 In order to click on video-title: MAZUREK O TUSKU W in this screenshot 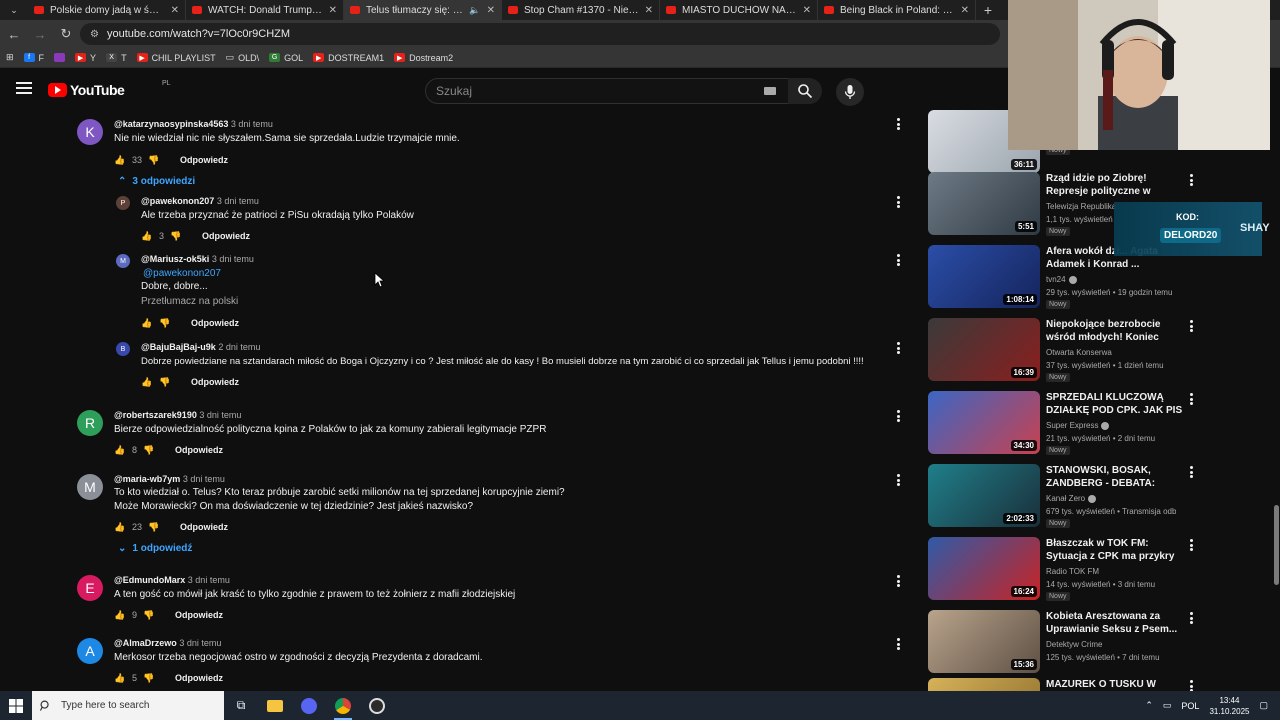, I will do `click(1115, 684)`.